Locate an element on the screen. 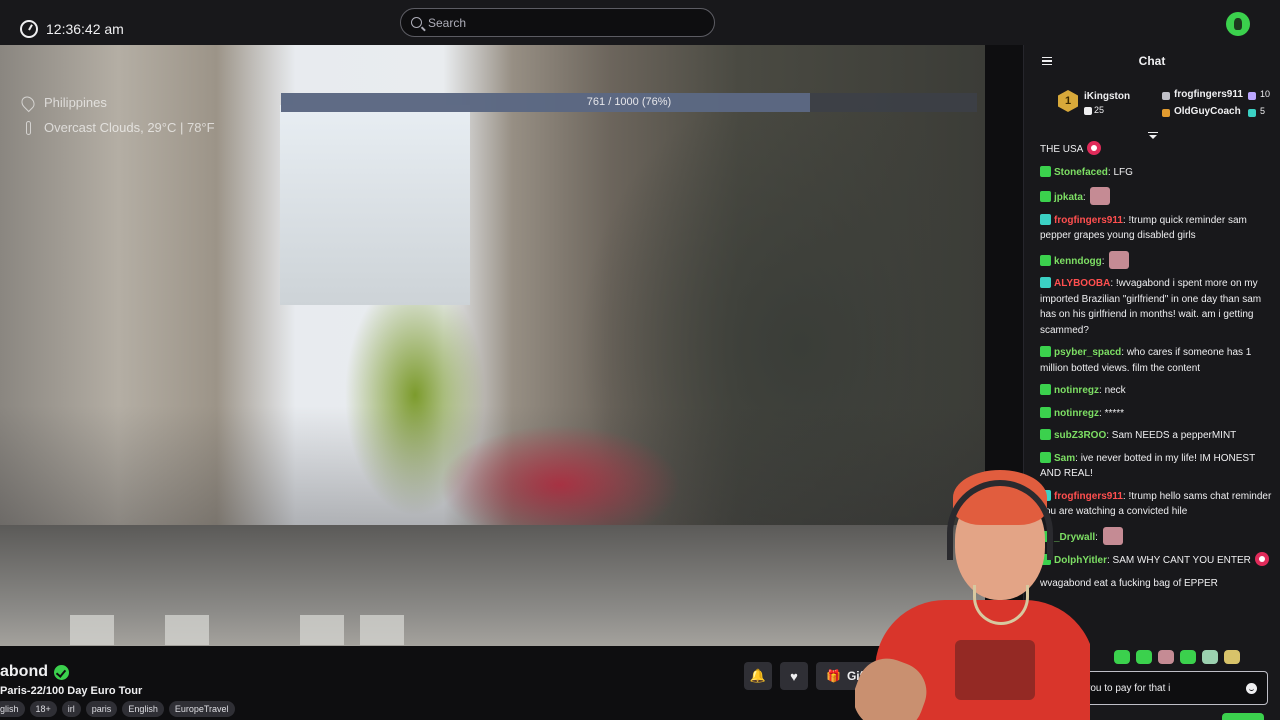 The width and height of the screenshot is (1280, 720). chat-username: Stonefaced is located at coordinates (1081, 172).